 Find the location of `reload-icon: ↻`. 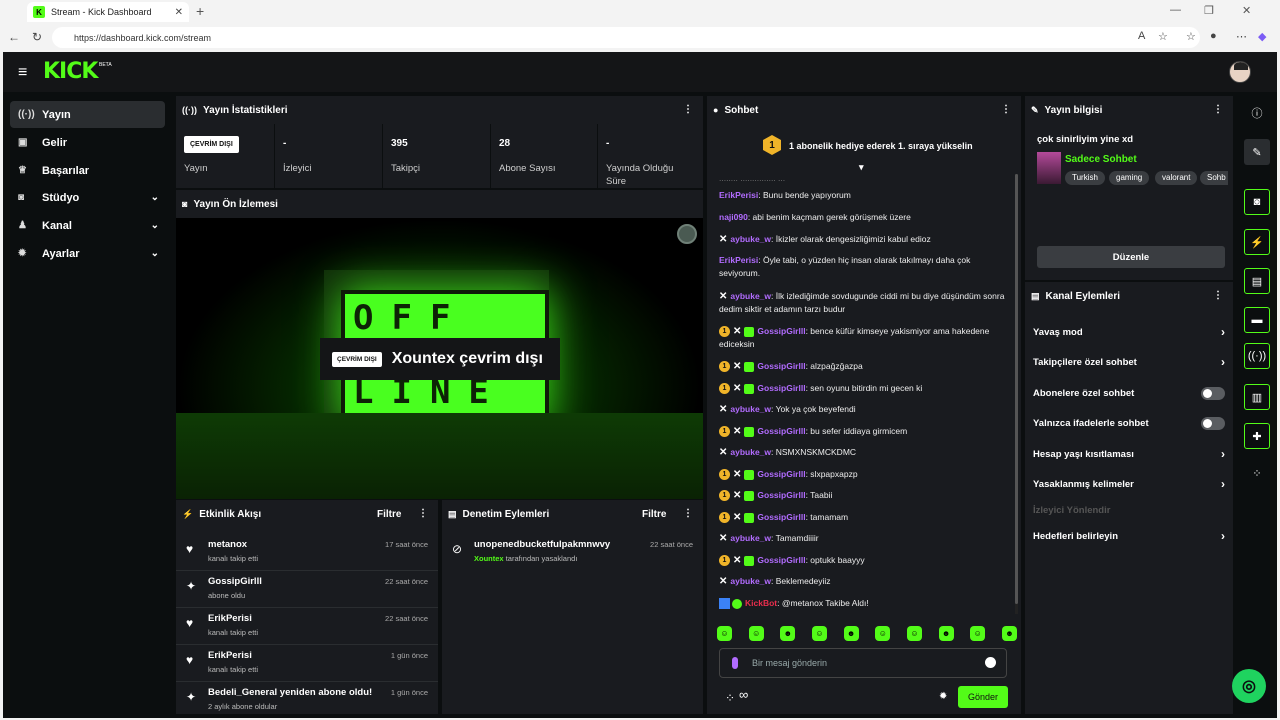

reload-icon: ↻ is located at coordinates (37, 37).